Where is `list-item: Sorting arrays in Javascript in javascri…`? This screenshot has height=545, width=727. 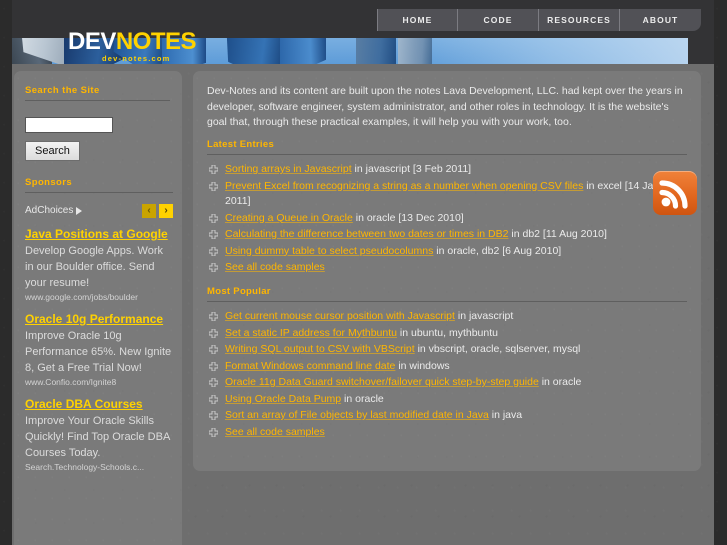 list-item: Sorting arrays in Javascript in javascri… is located at coordinates (447, 170).